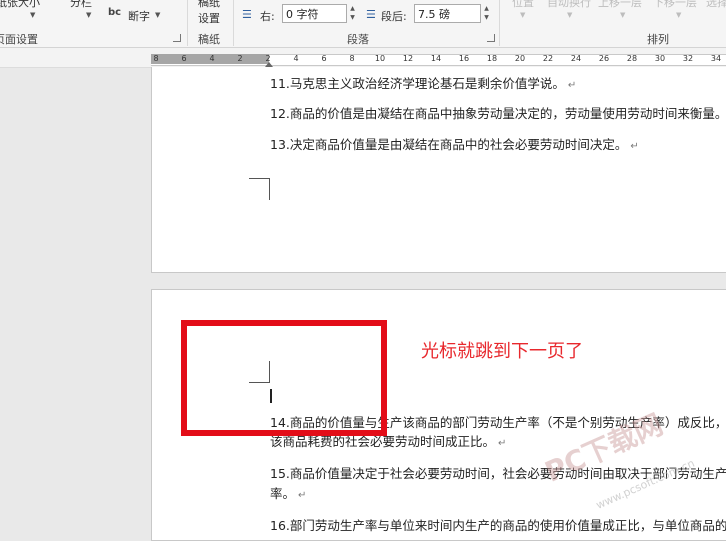  What do you see at coordinates (569, 15) in the screenshot?
I see `wrap-text-caret-icon: ▼` at bounding box center [569, 15].